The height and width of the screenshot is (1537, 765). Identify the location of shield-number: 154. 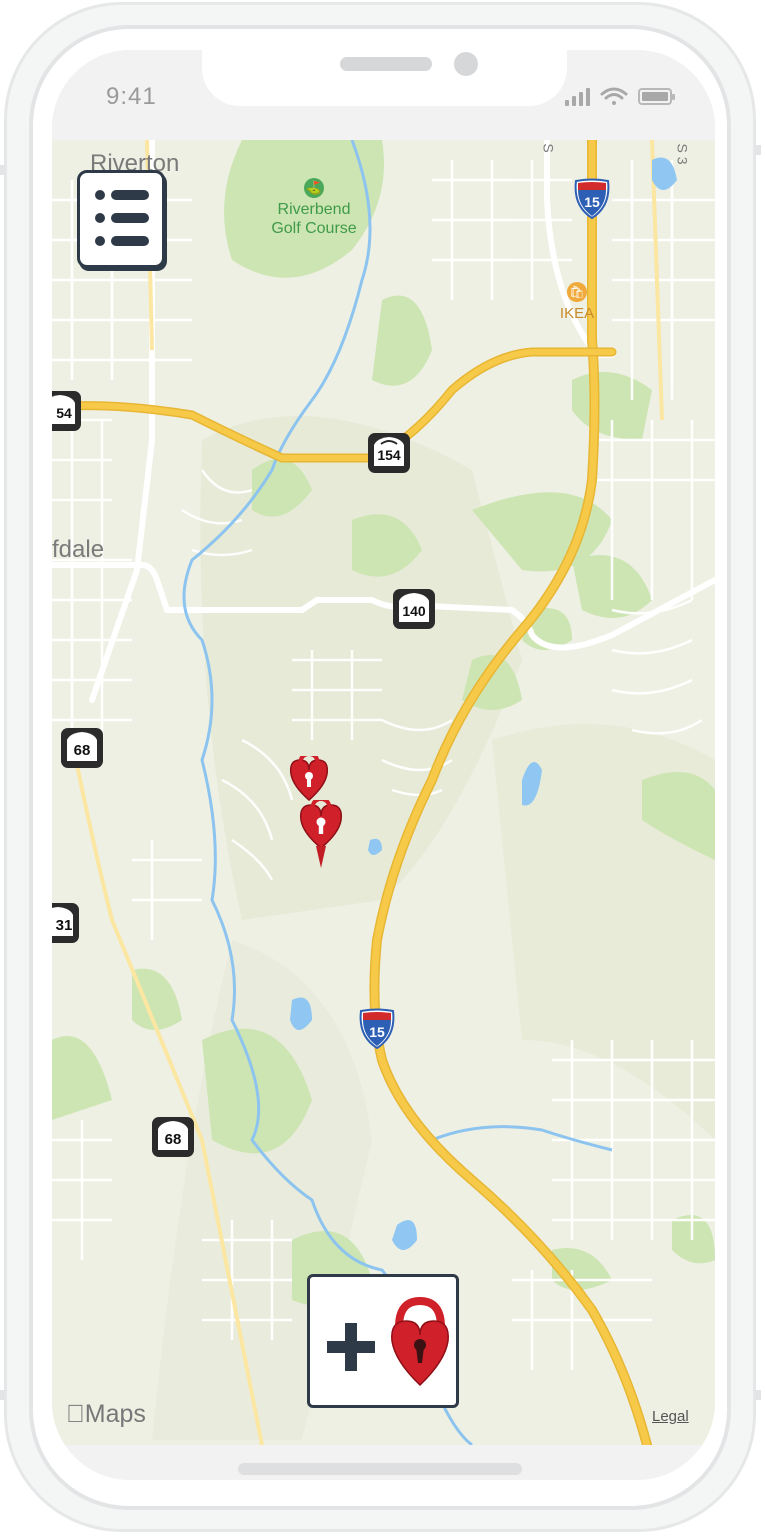
(389, 455).